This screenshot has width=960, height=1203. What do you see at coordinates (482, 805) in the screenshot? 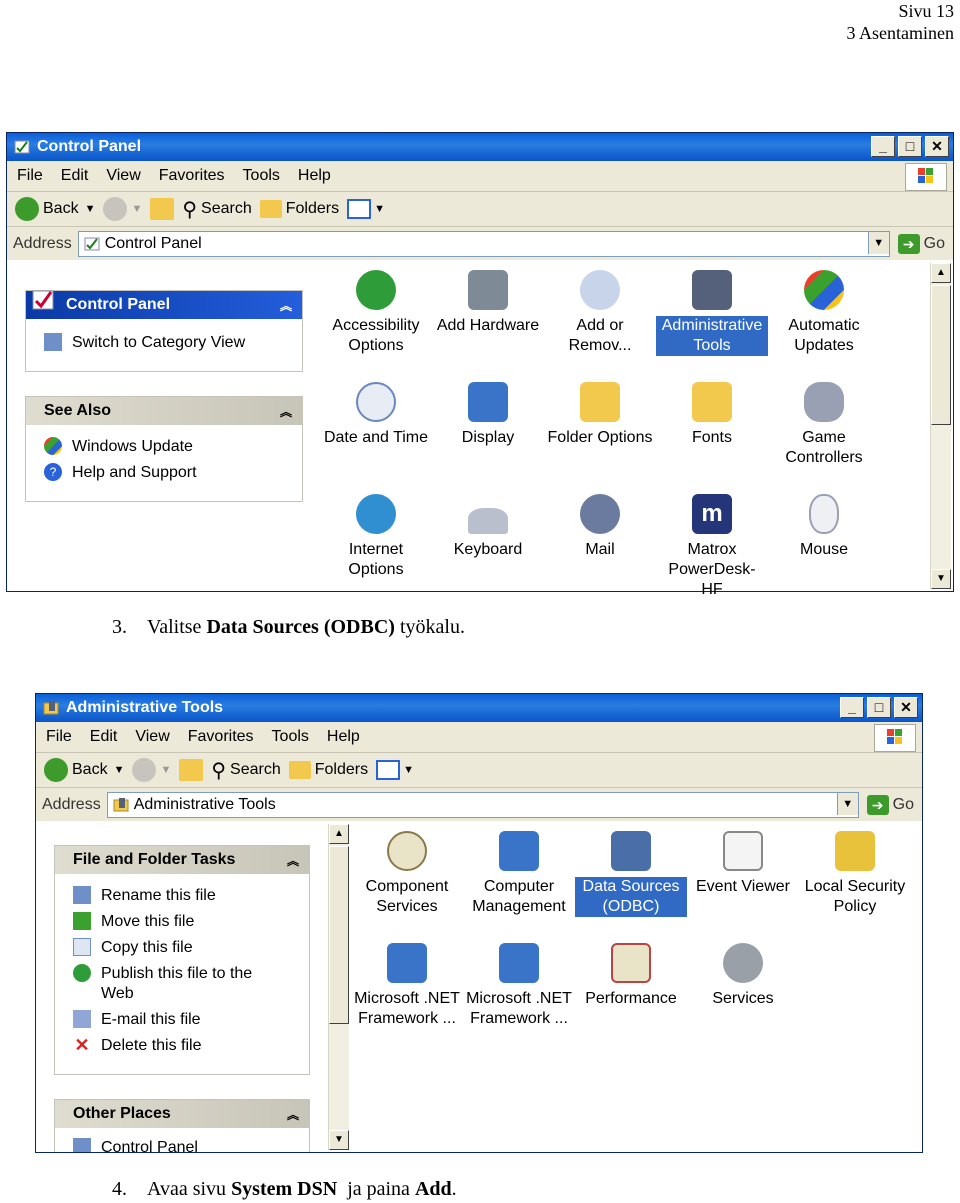
I see `address-input: Administrative Tools ▼` at bounding box center [482, 805].